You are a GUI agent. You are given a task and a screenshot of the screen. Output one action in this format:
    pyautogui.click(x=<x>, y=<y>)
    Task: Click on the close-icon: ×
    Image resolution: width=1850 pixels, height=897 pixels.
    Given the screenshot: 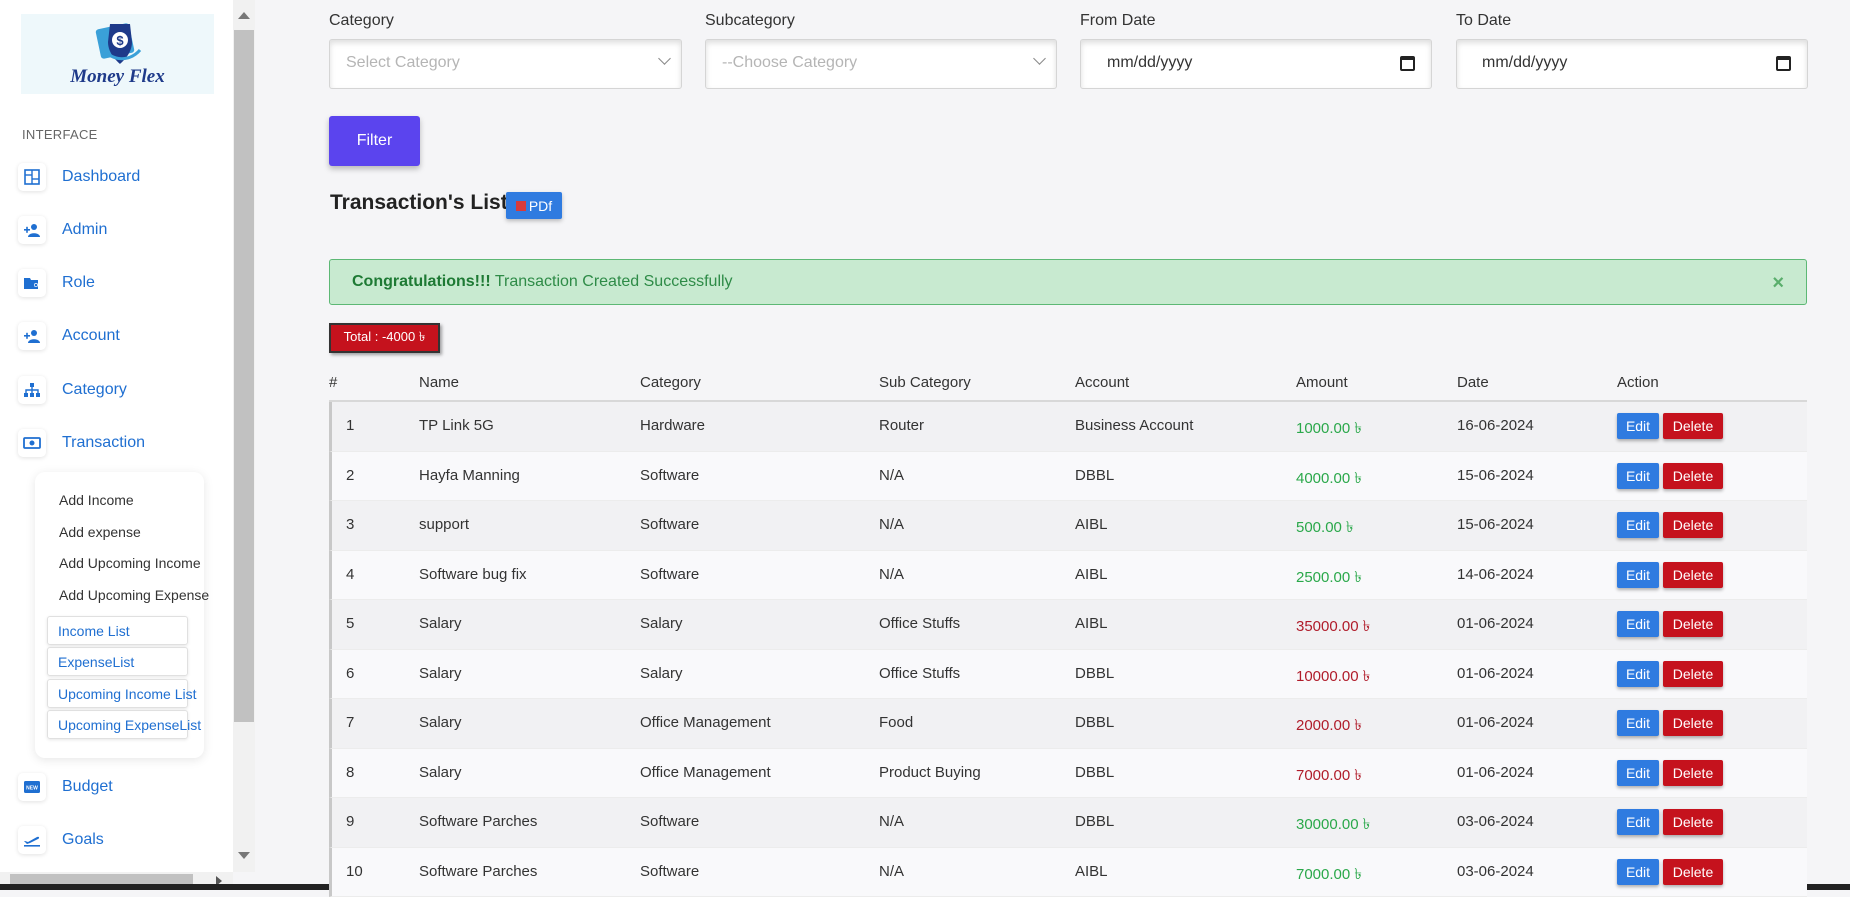 What is the action you would take?
    pyautogui.click(x=1778, y=283)
    